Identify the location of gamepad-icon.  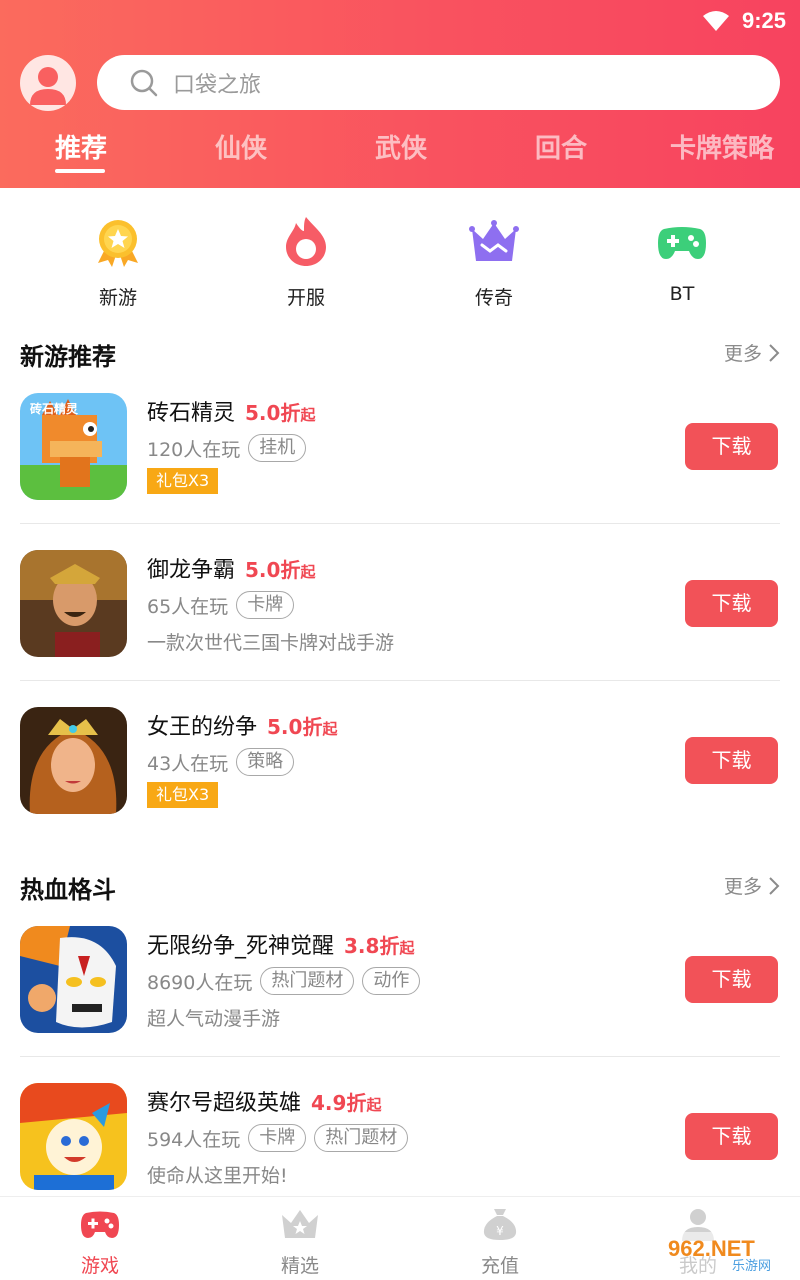
(682, 243).